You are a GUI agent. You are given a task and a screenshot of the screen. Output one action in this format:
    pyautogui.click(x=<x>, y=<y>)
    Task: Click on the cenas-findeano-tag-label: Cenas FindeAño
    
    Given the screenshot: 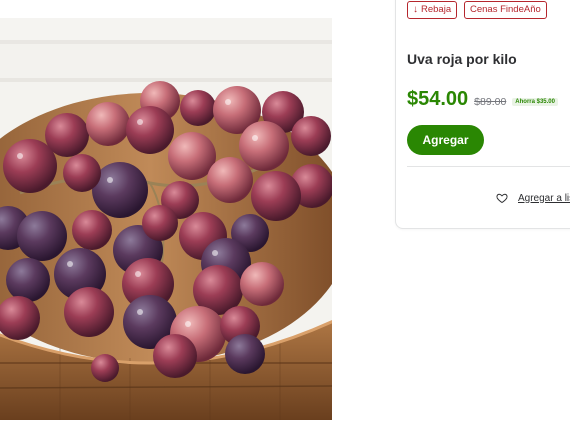 What is the action you would take?
    pyautogui.click(x=505, y=9)
    